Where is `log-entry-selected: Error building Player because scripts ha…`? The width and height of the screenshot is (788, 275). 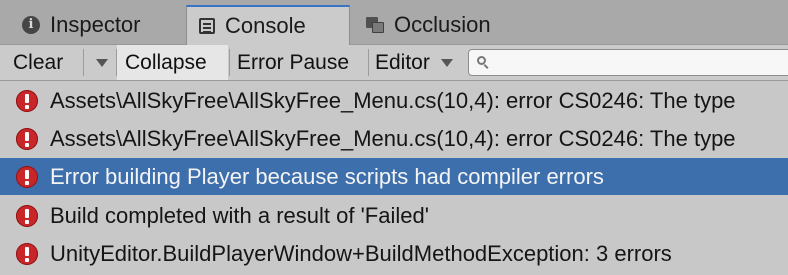
log-entry-selected: Error building Player because scripts ha… is located at coordinates (394, 176).